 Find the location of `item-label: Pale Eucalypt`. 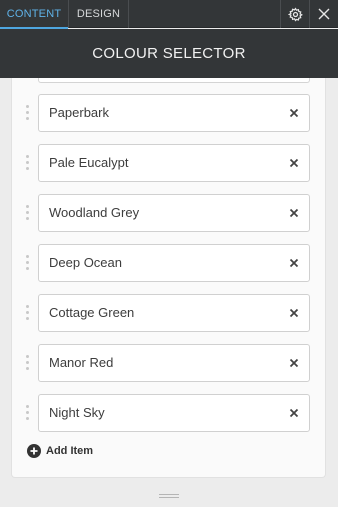

item-label: Pale Eucalypt is located at coordinates (89, 162).